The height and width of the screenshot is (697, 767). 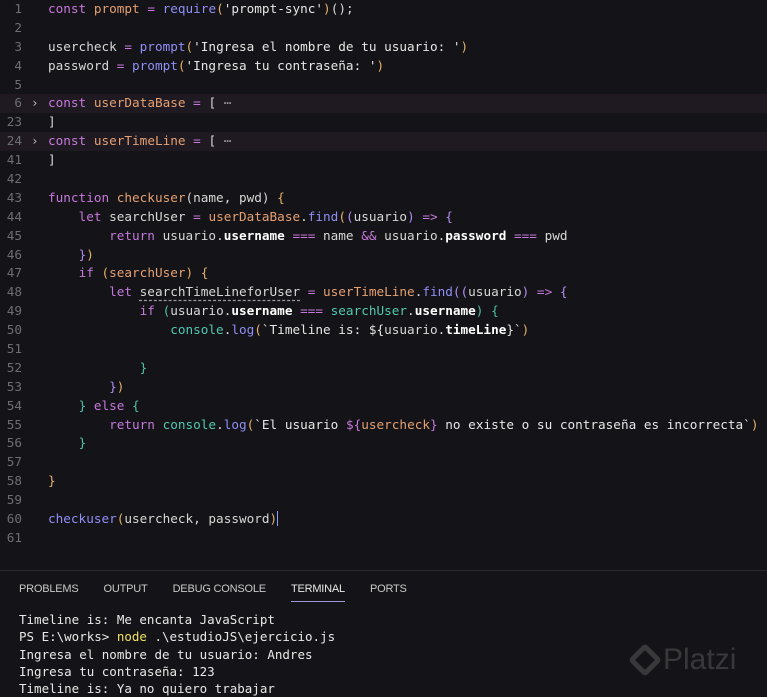 What do you see at coordinates (49, 592) in the screenshot?
I see `tab-problems: PROBLEMS` at bounding box center [49, 592].